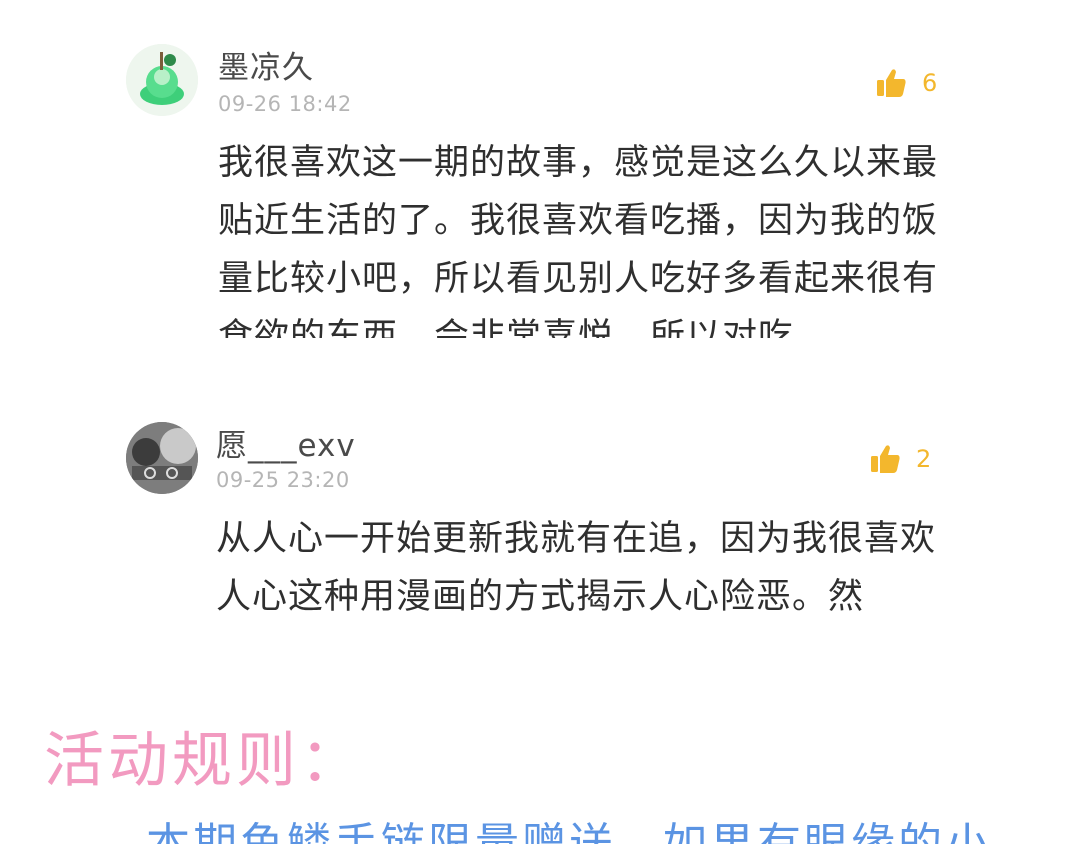 This screenshot has height=844, width=1080. I want to click on comment-username: 愿___exv, so click(286, 442).